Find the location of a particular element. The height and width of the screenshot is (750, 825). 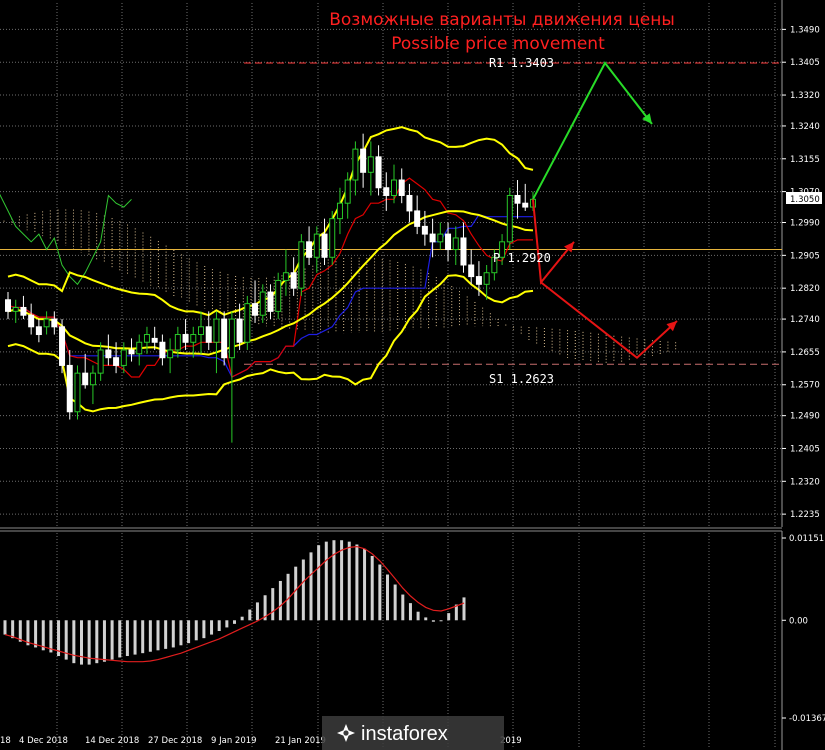

price-tick-label: 1.3155 is located at coordinates (805, 160).